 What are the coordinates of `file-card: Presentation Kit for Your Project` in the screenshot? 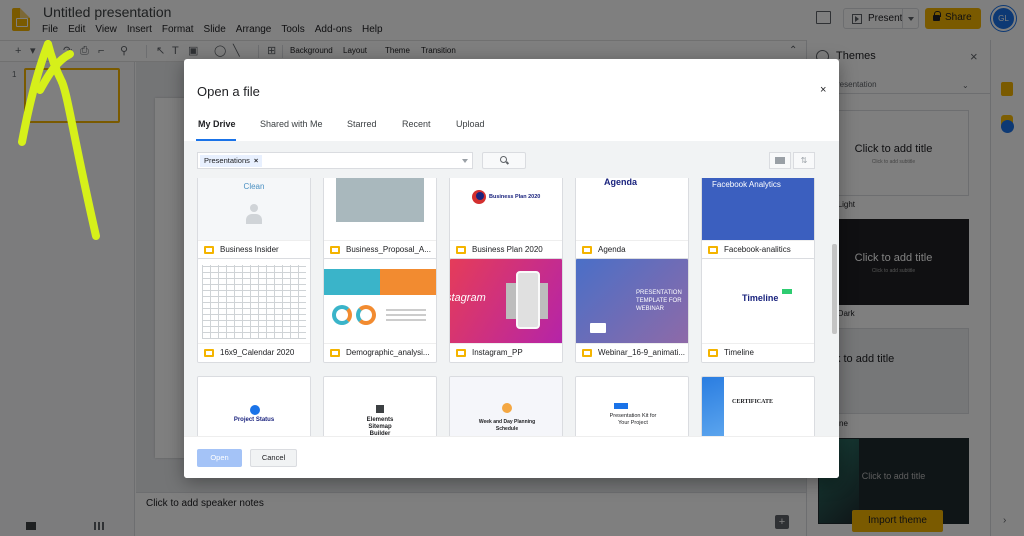 It's located at (632, 406).